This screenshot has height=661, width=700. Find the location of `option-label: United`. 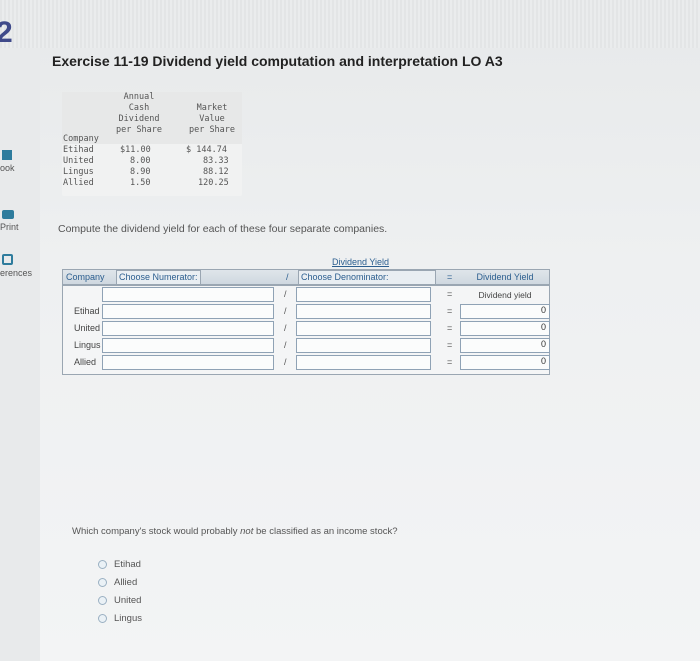

option-label: United is located at coordinates (128, 600).